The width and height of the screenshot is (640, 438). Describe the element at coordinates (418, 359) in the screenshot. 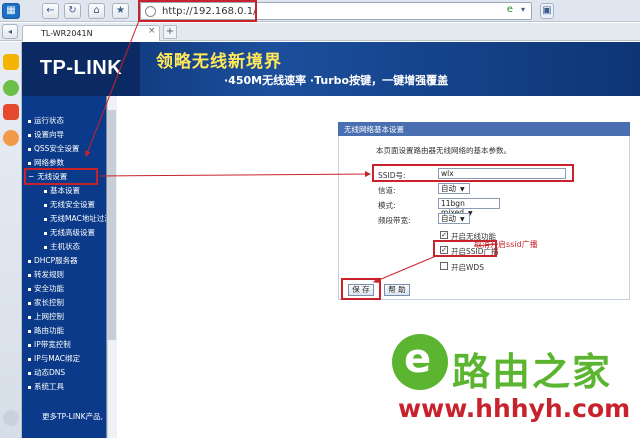

I see `watermark-logo-glyph: e` at that location.